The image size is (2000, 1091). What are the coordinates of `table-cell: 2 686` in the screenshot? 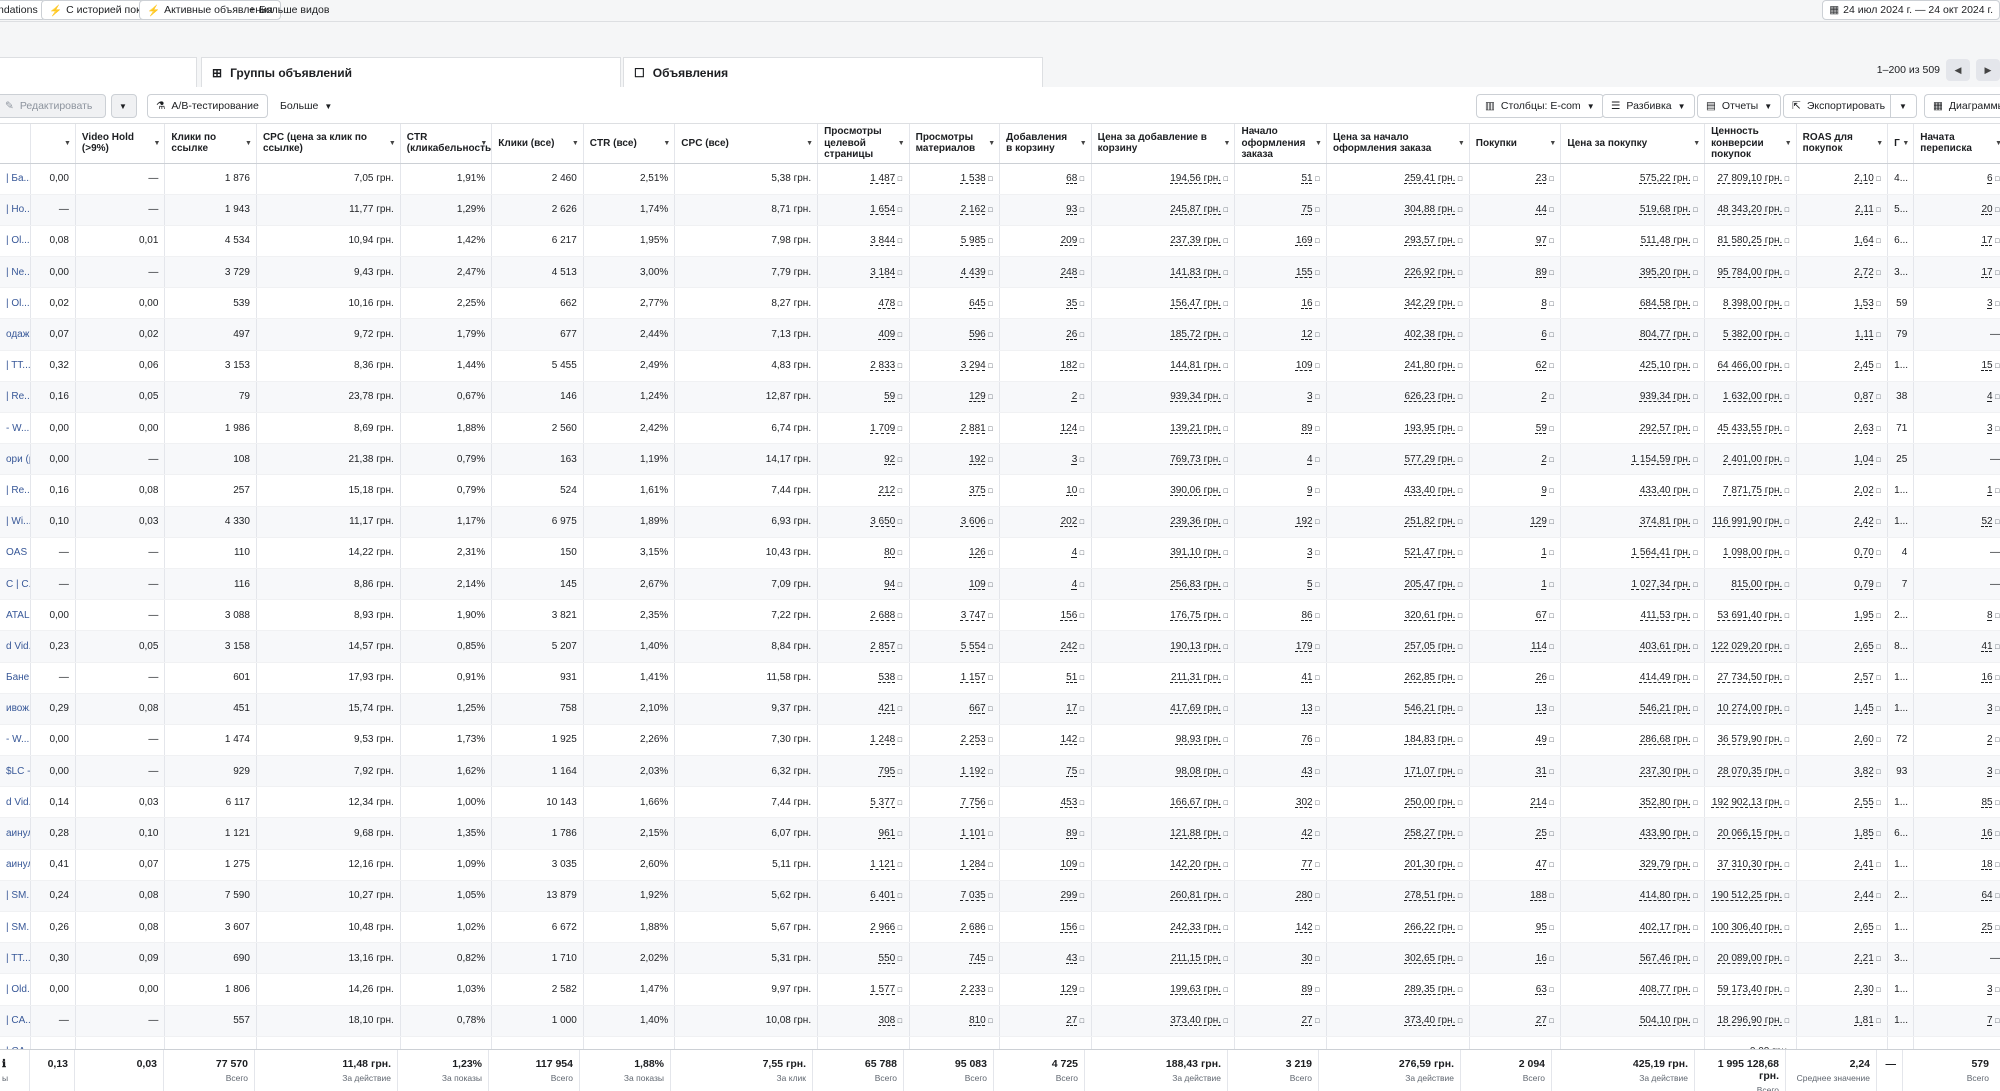 It's located at (955, 927).